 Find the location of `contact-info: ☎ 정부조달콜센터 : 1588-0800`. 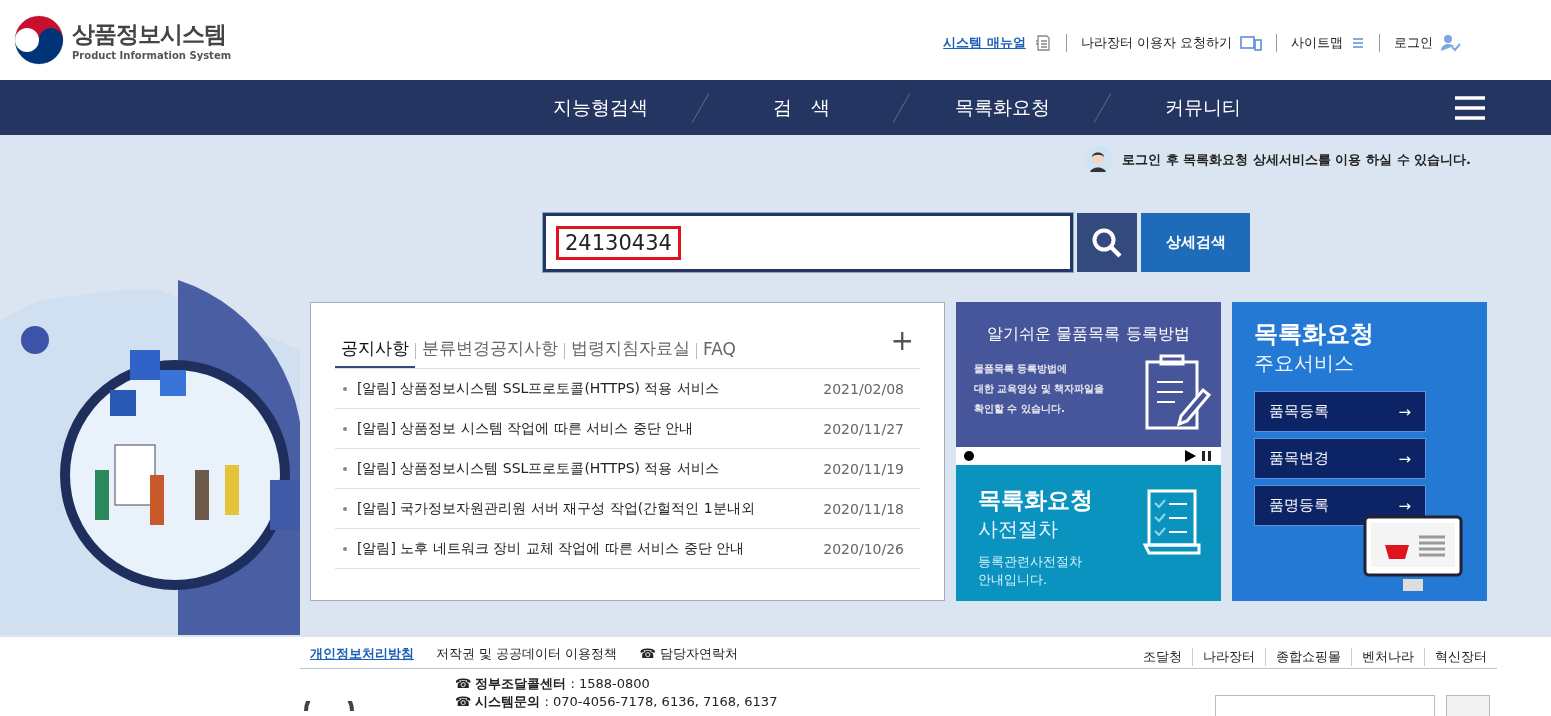

contact-info: ☎ 정부조달콜센터 : 1588-0800 is located at coordinates (553, 684).